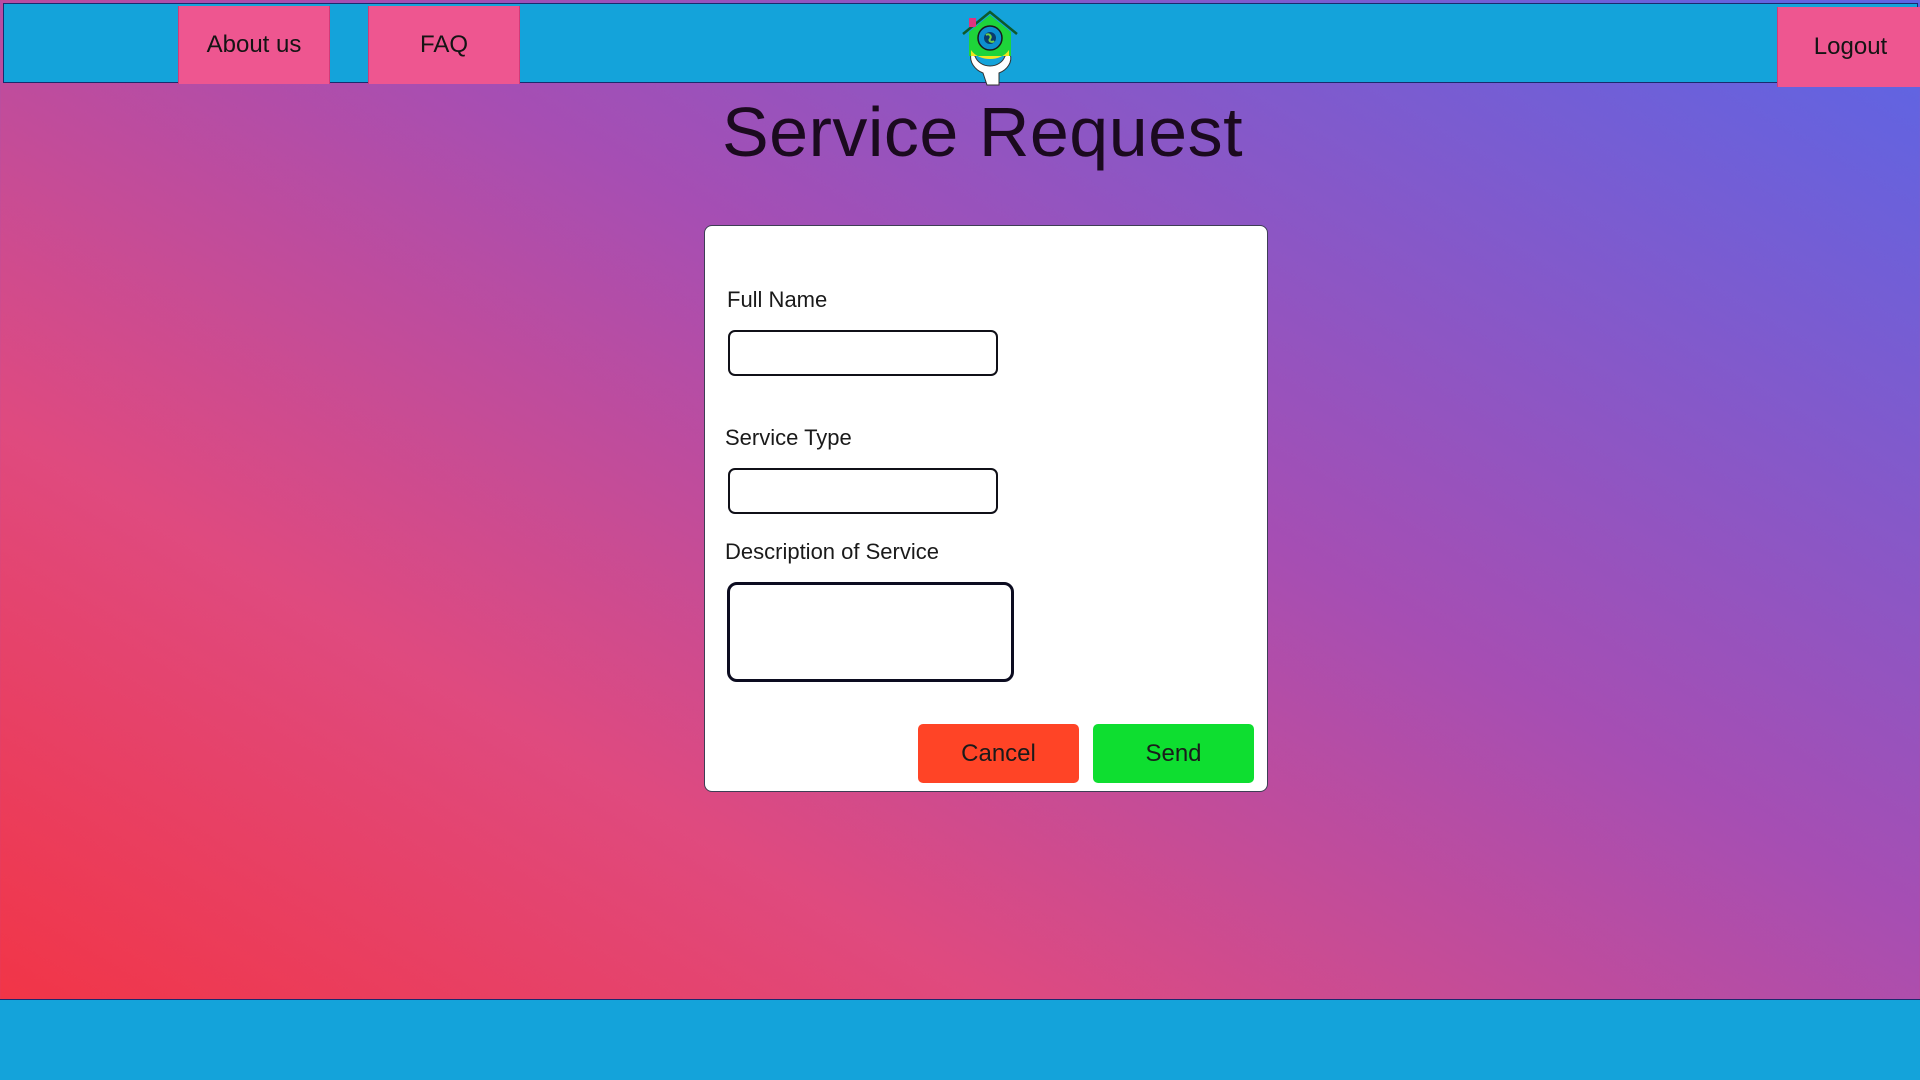  Describe the element at coordinates (870, 632) in the screenshot. I see `description-textarea` at that location.